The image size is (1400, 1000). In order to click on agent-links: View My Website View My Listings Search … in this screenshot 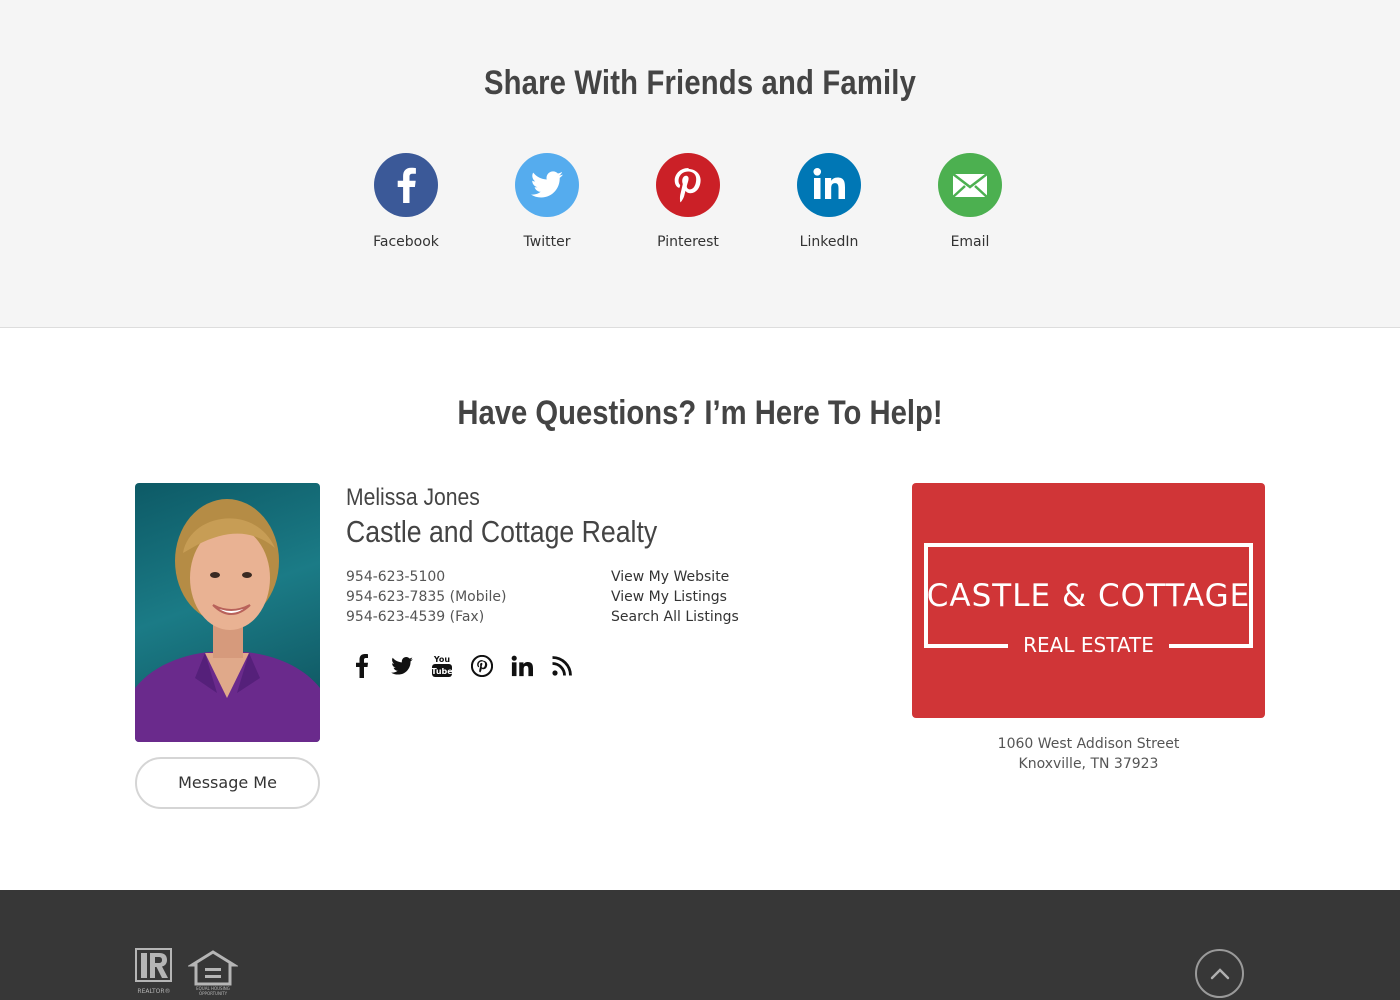, I will do `click(675, 597)`.